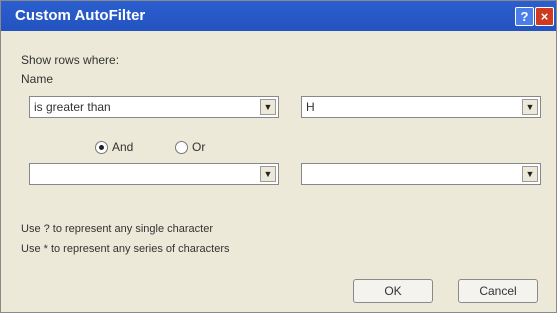 The height and width of the screenshot is (313, 557). I want to click on cancel-button: Cancel, so click(498, 291).